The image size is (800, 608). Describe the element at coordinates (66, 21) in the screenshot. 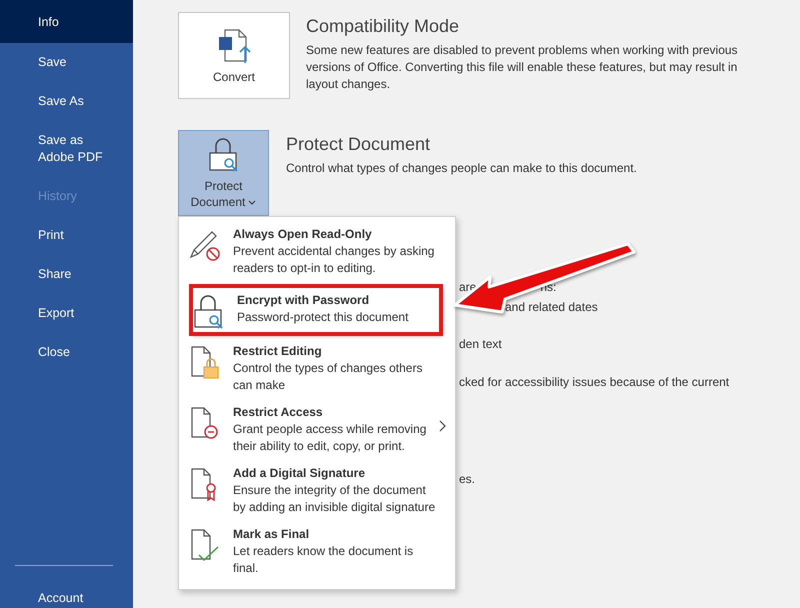

I see `sidebar-item: Info` at that location.